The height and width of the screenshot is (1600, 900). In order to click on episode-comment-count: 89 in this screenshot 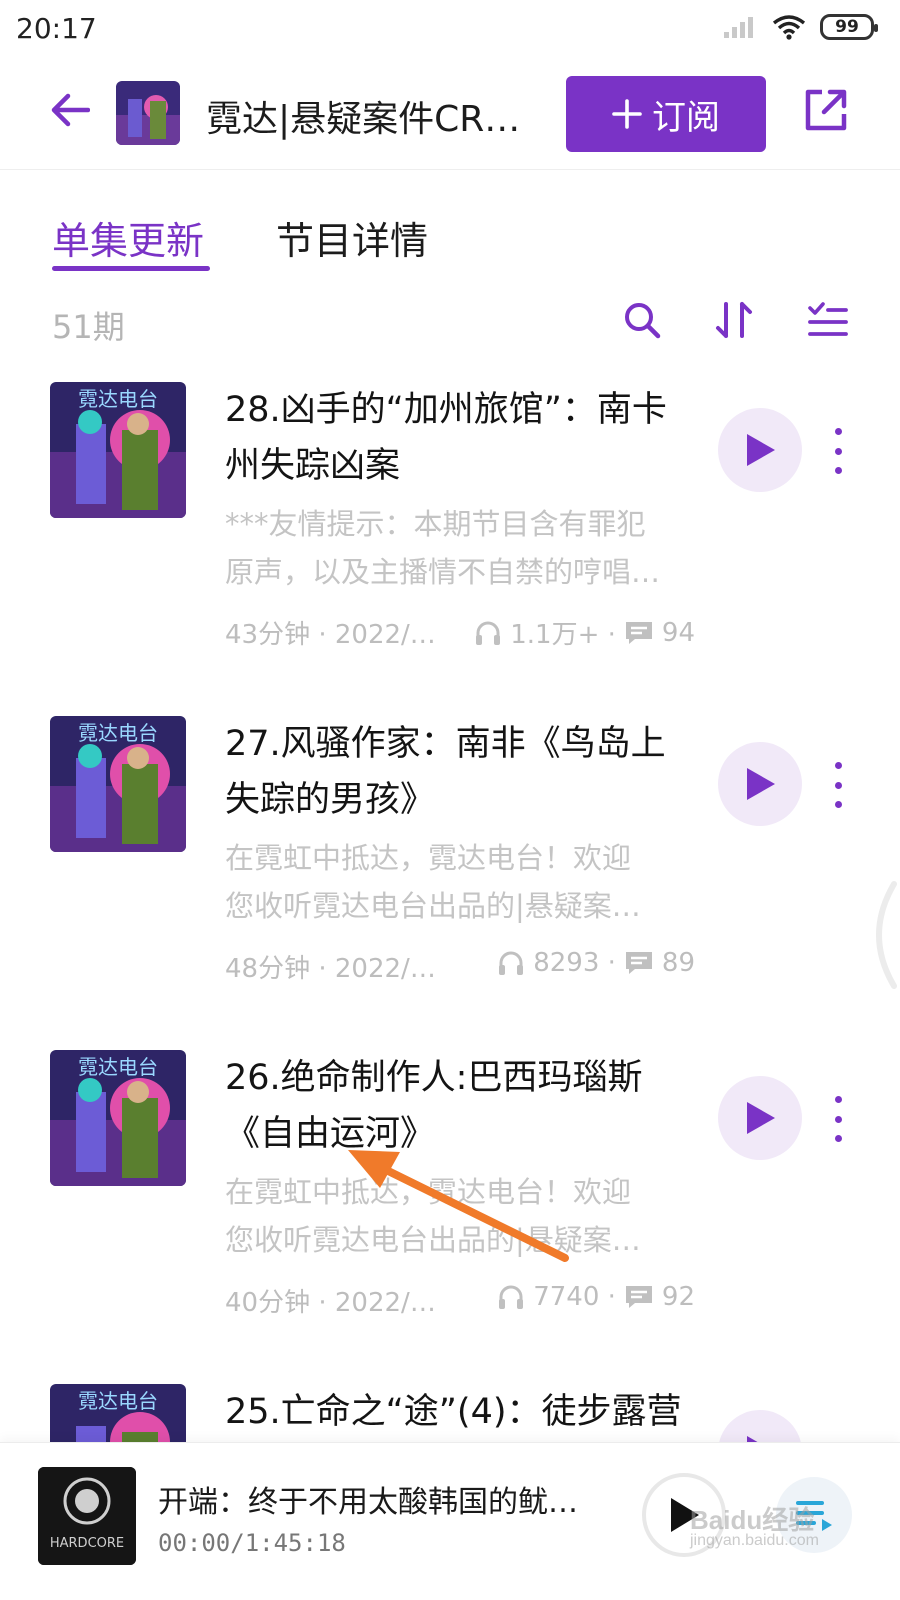, I will do `click(678, 963)`.